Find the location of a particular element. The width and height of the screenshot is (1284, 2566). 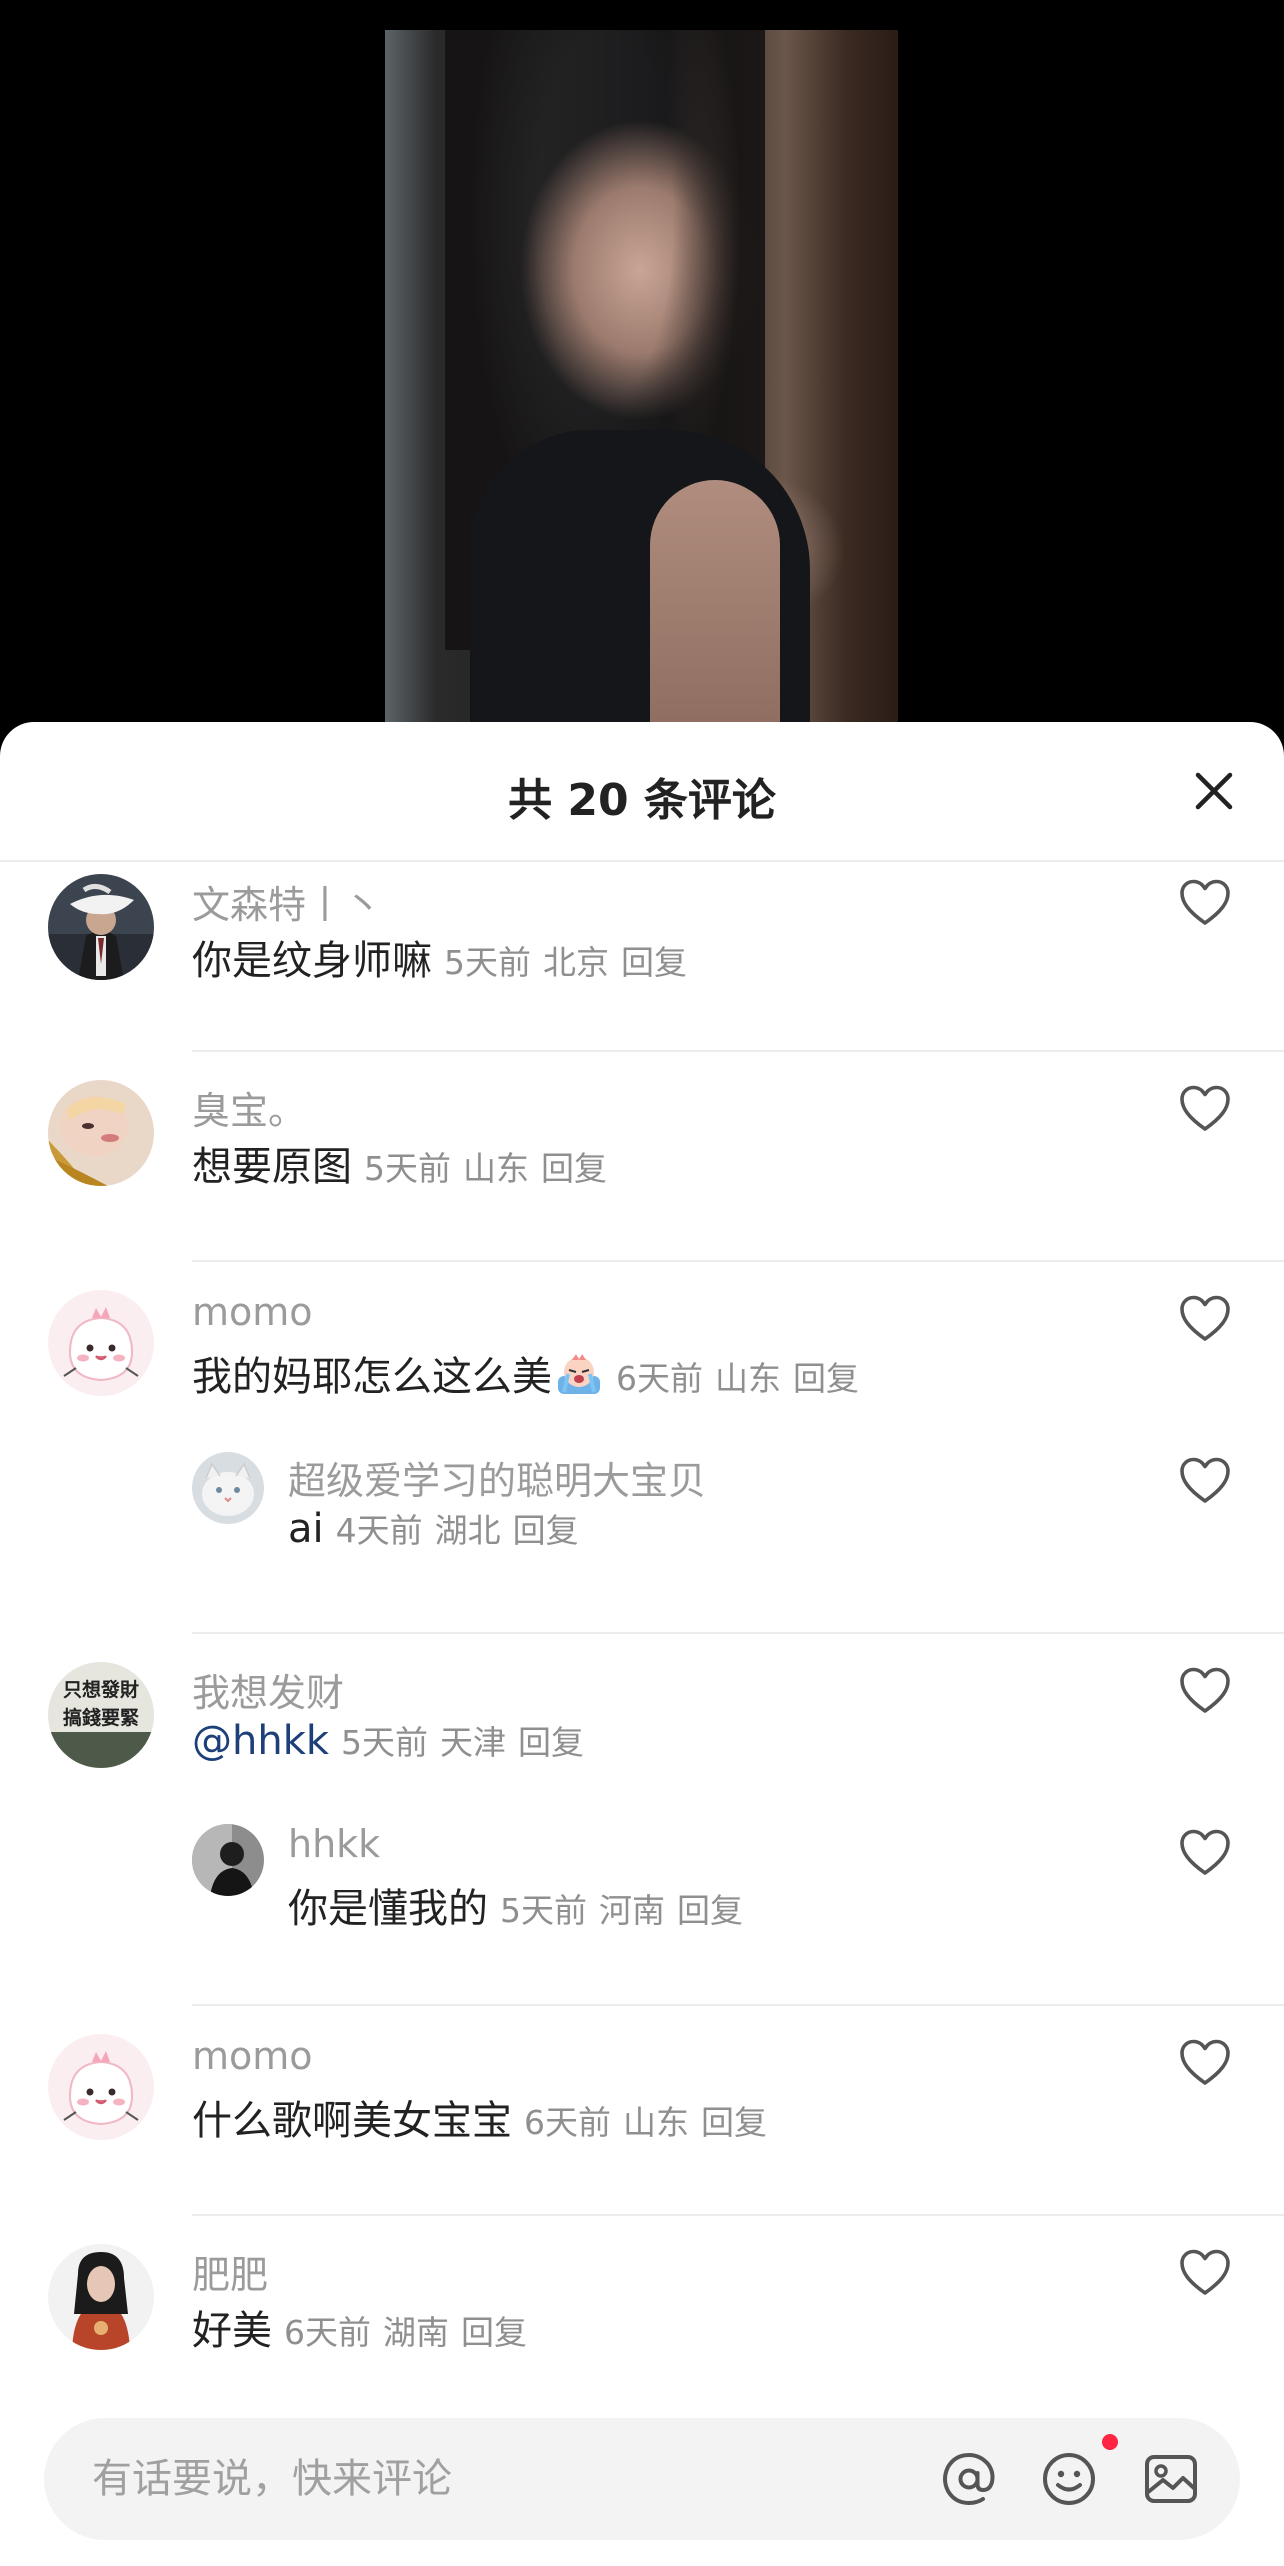

reply-meta: 5天前 河南 回复 is located at coordinates (627, 1910).